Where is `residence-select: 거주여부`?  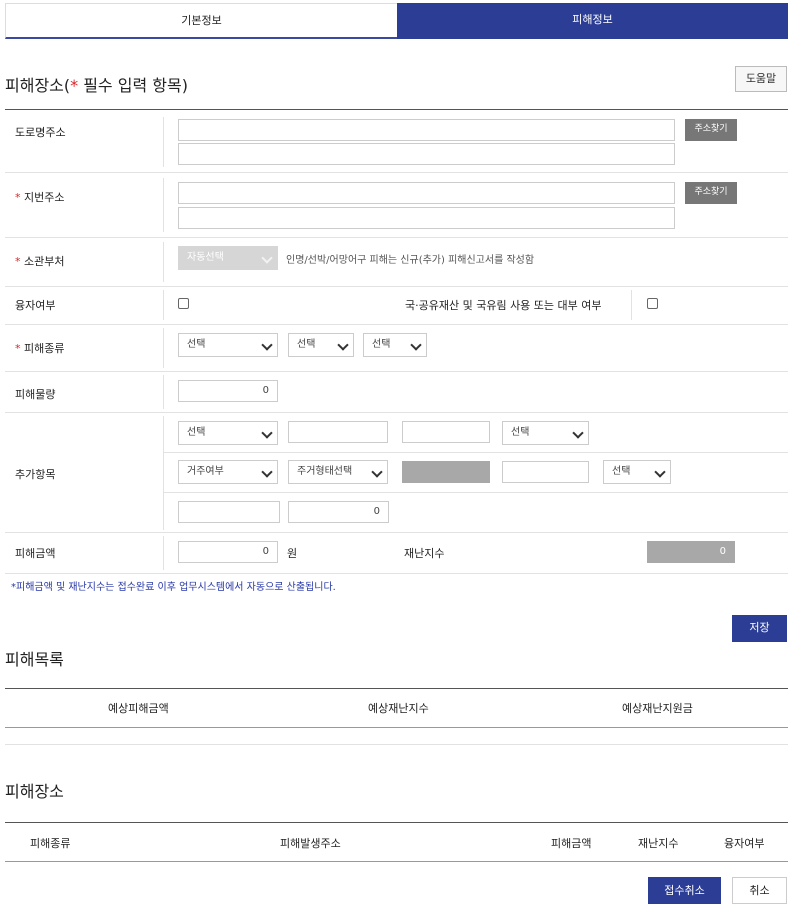
residence-select: 거주여부 is located at coordinates (228, 472).